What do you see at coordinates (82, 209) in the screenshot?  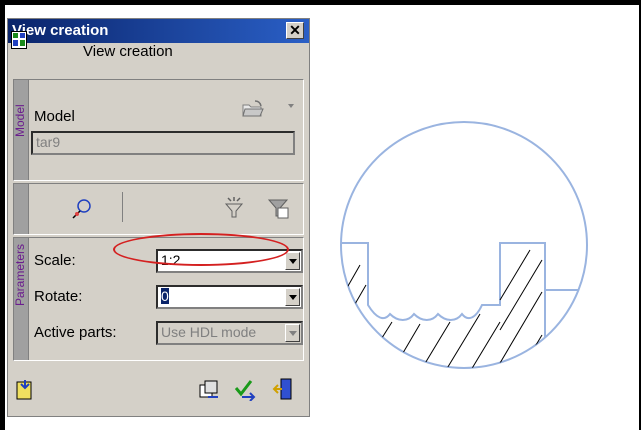 I see `pick-element-icon` at bounding box center [82, 209].